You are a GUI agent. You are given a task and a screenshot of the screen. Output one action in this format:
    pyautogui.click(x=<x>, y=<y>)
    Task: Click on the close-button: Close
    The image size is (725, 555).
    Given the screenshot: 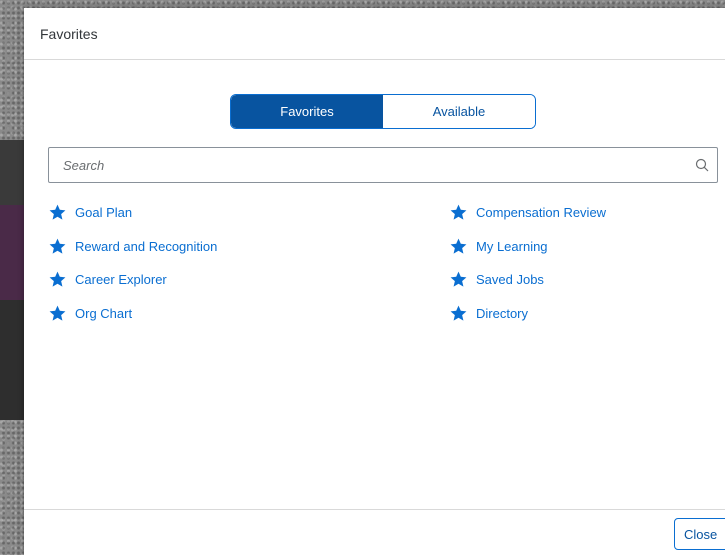 What is the action you would take?
    pyautogui.click(x=699, y=534)
    